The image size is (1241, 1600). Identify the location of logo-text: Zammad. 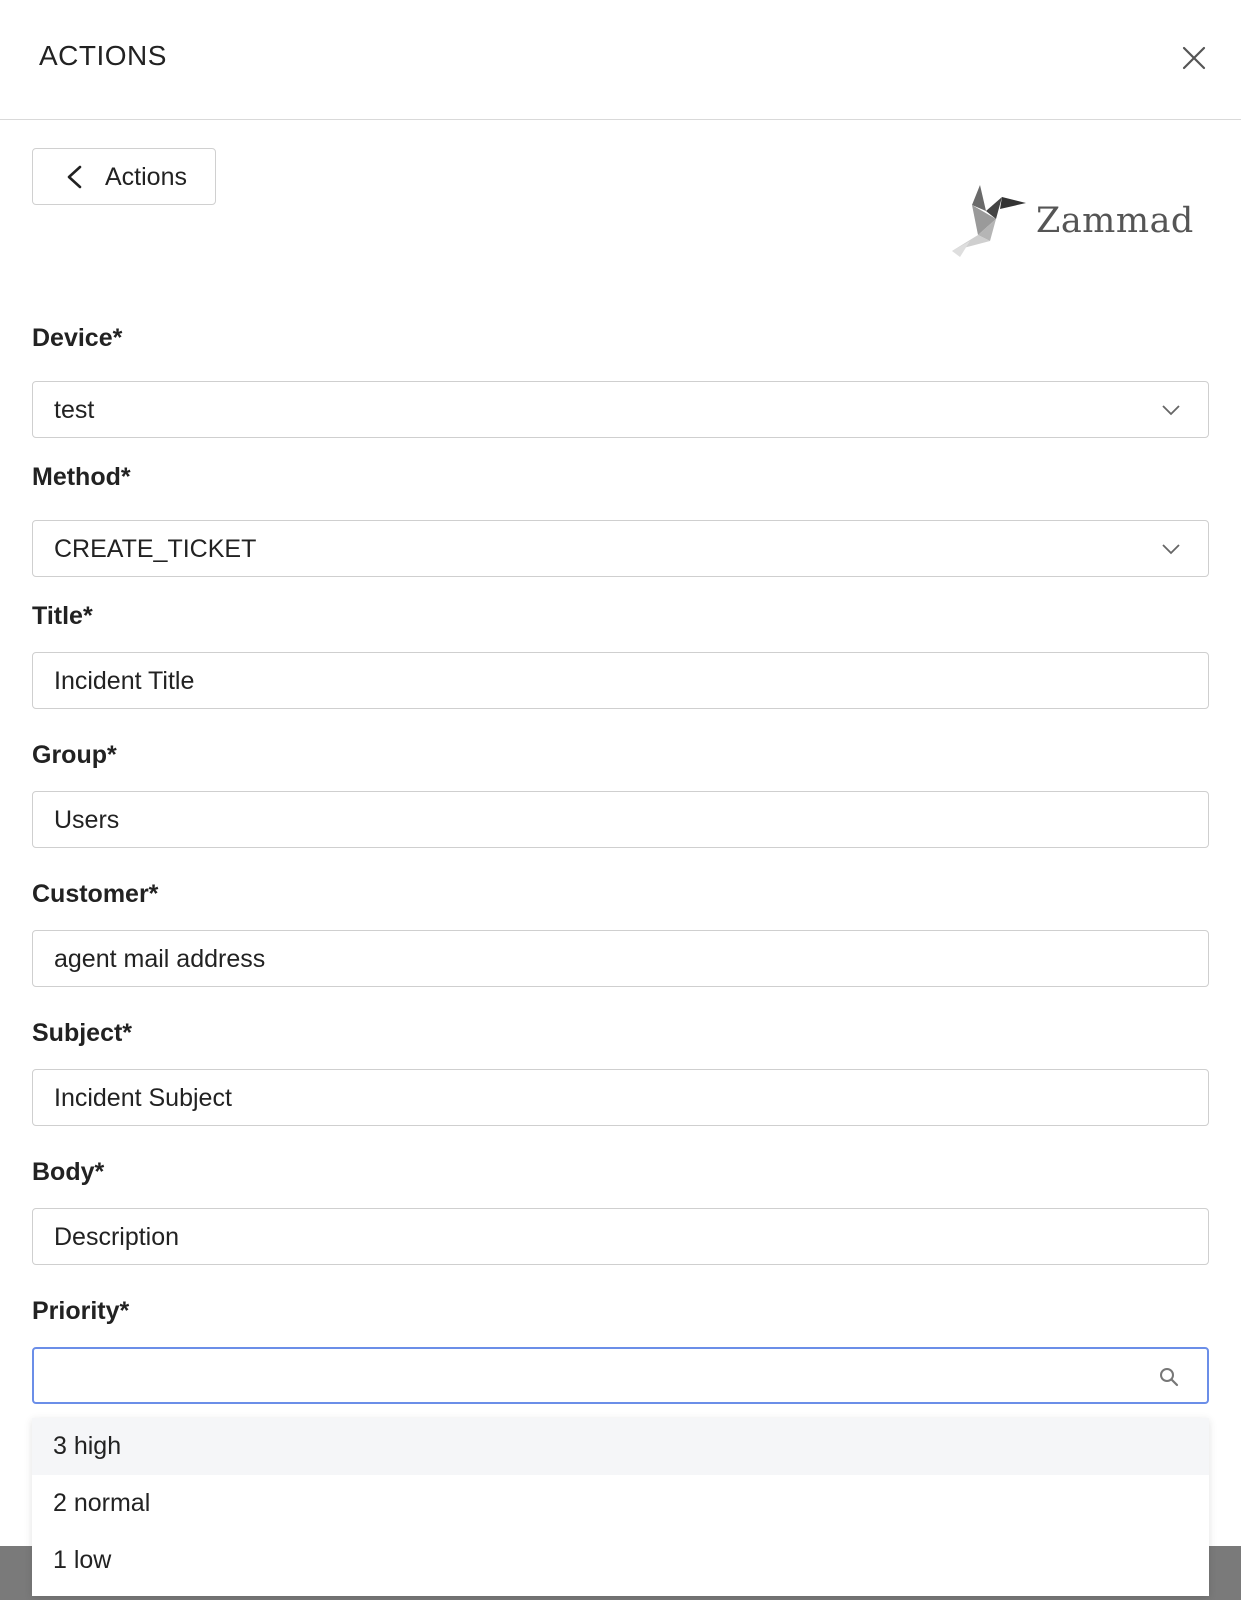
(1115, 221).